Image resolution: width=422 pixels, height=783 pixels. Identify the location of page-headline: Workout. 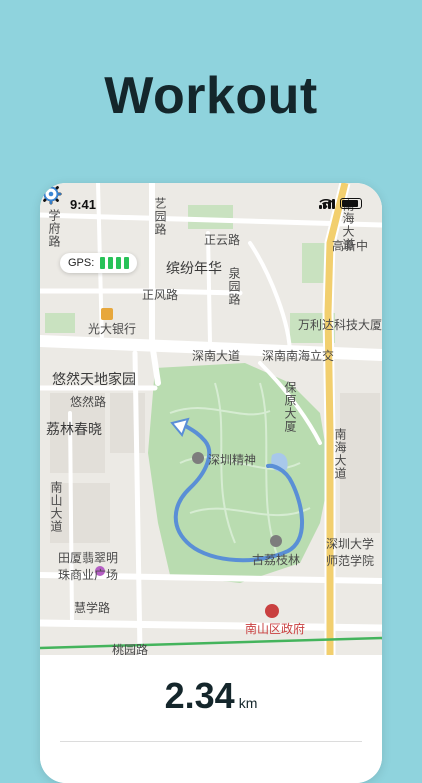
(211, 96).